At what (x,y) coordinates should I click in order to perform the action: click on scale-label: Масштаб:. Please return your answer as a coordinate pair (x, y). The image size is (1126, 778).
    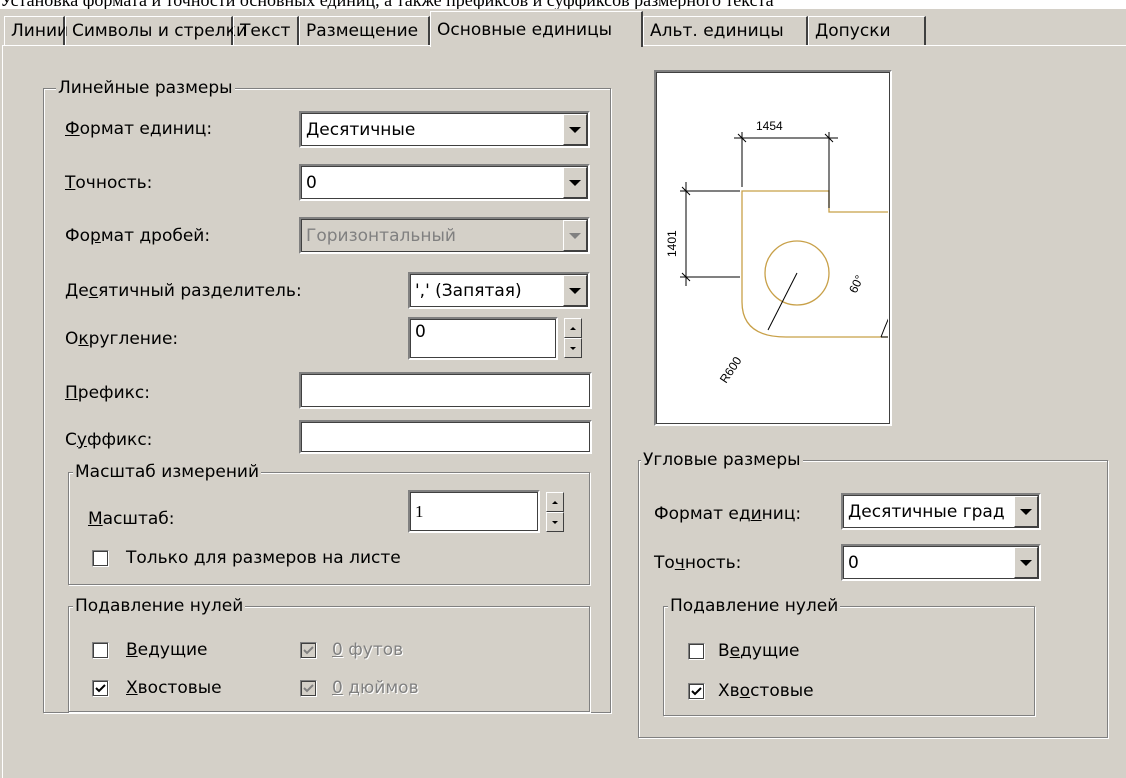
    Looking at the image, I should click on (131, 519).